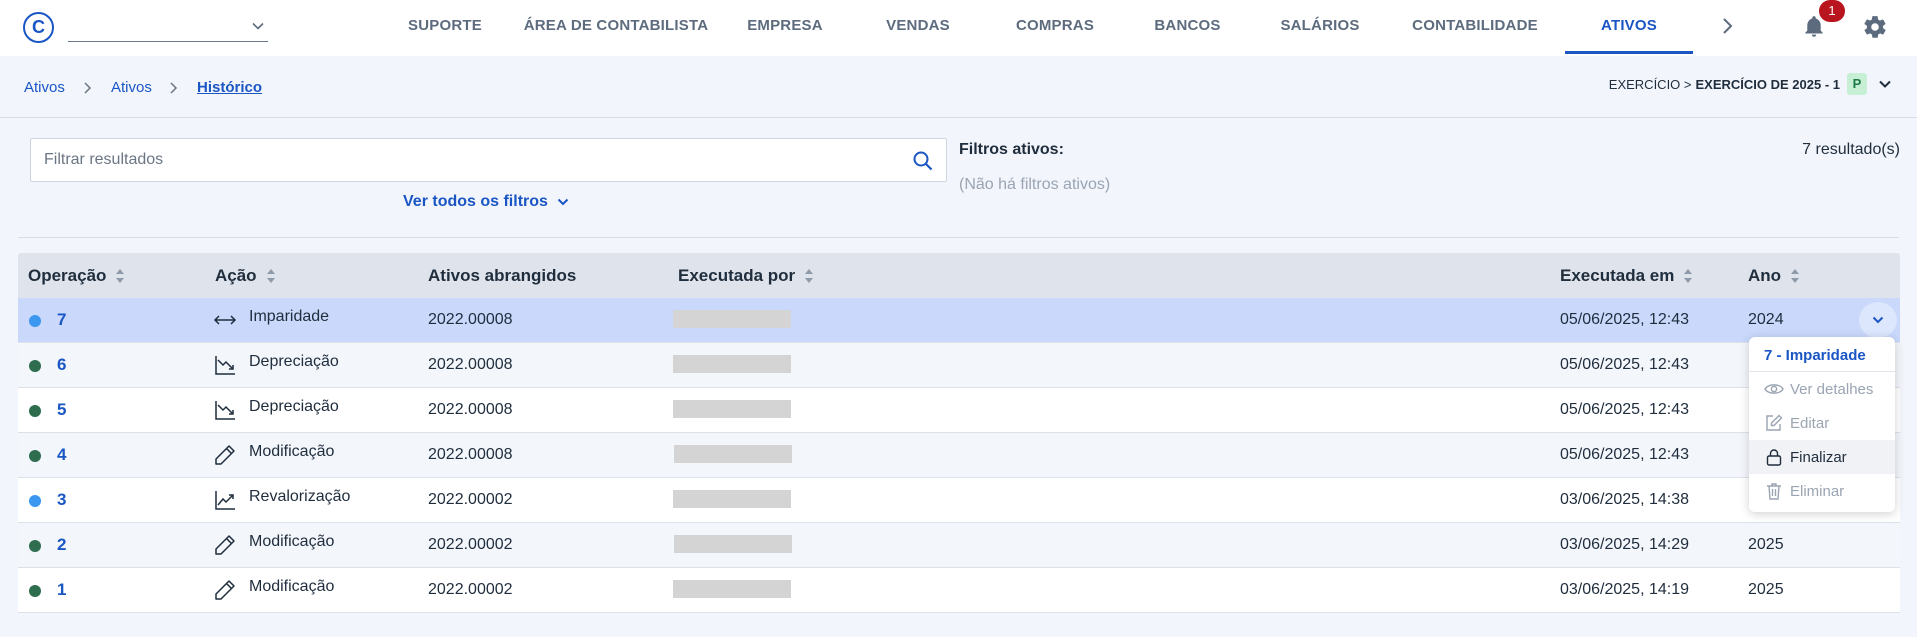  I want to click on nav-item-ativos: ATIVOS, so click(1629, 27).